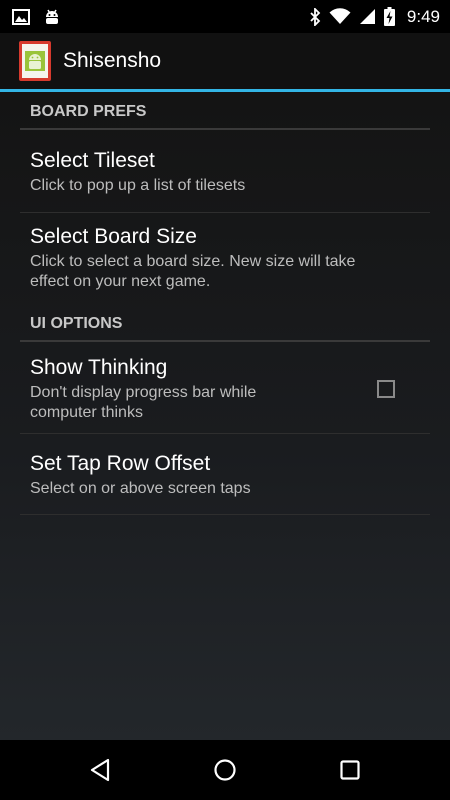  What do you see at coordinates (389, 16) in the screenshot?
I see `battery-charging-icon` at bounding box center [389, 16].